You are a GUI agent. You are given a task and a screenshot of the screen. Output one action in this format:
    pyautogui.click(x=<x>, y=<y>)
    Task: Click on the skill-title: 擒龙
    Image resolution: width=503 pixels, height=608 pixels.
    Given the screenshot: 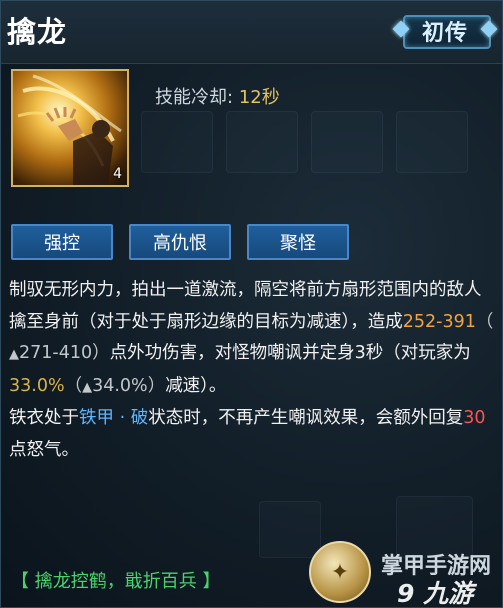 What is the action you would take?
    pyautogui.click(x=37, y=32)
    